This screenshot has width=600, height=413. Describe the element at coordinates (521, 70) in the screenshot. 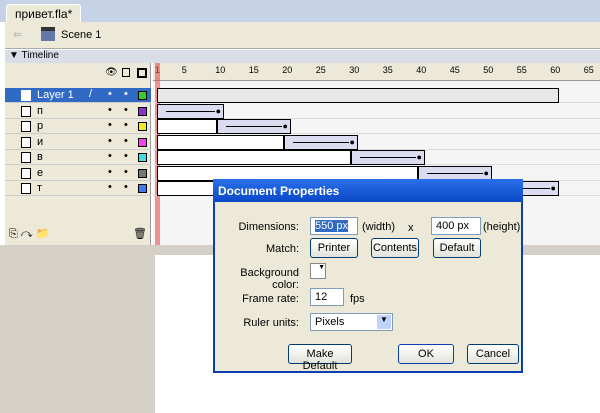

I see `ruler-tick: 55` at that location.